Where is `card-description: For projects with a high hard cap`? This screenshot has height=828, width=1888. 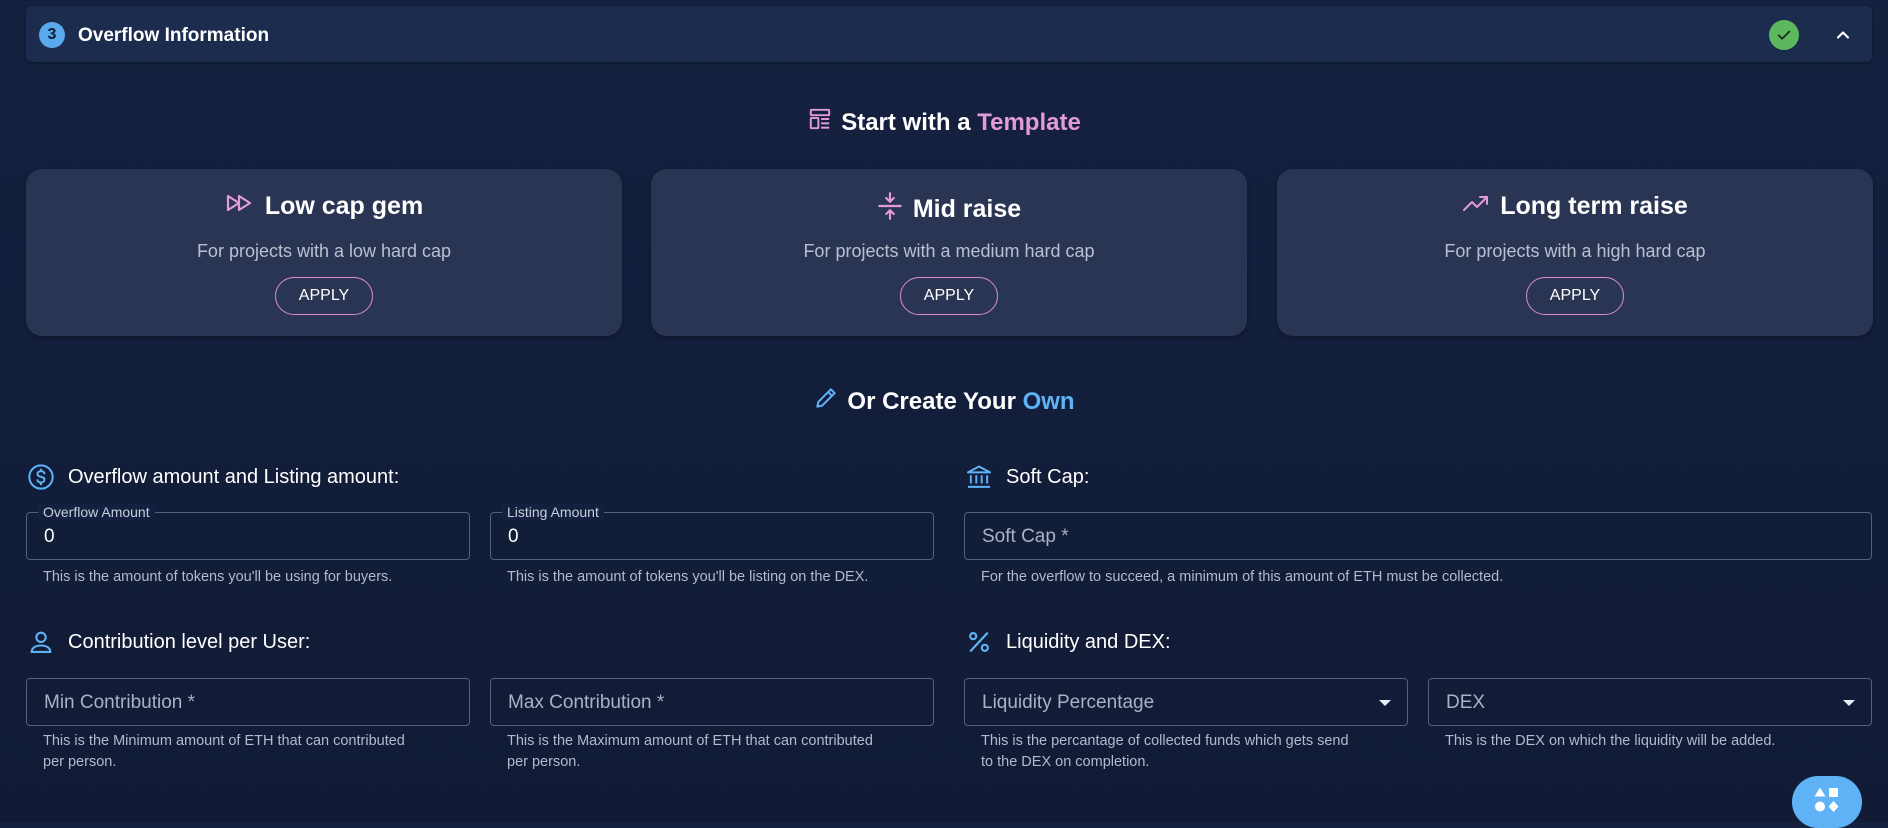
card-description: For projects with a high hard cap is located at coordinates (1575, 251).